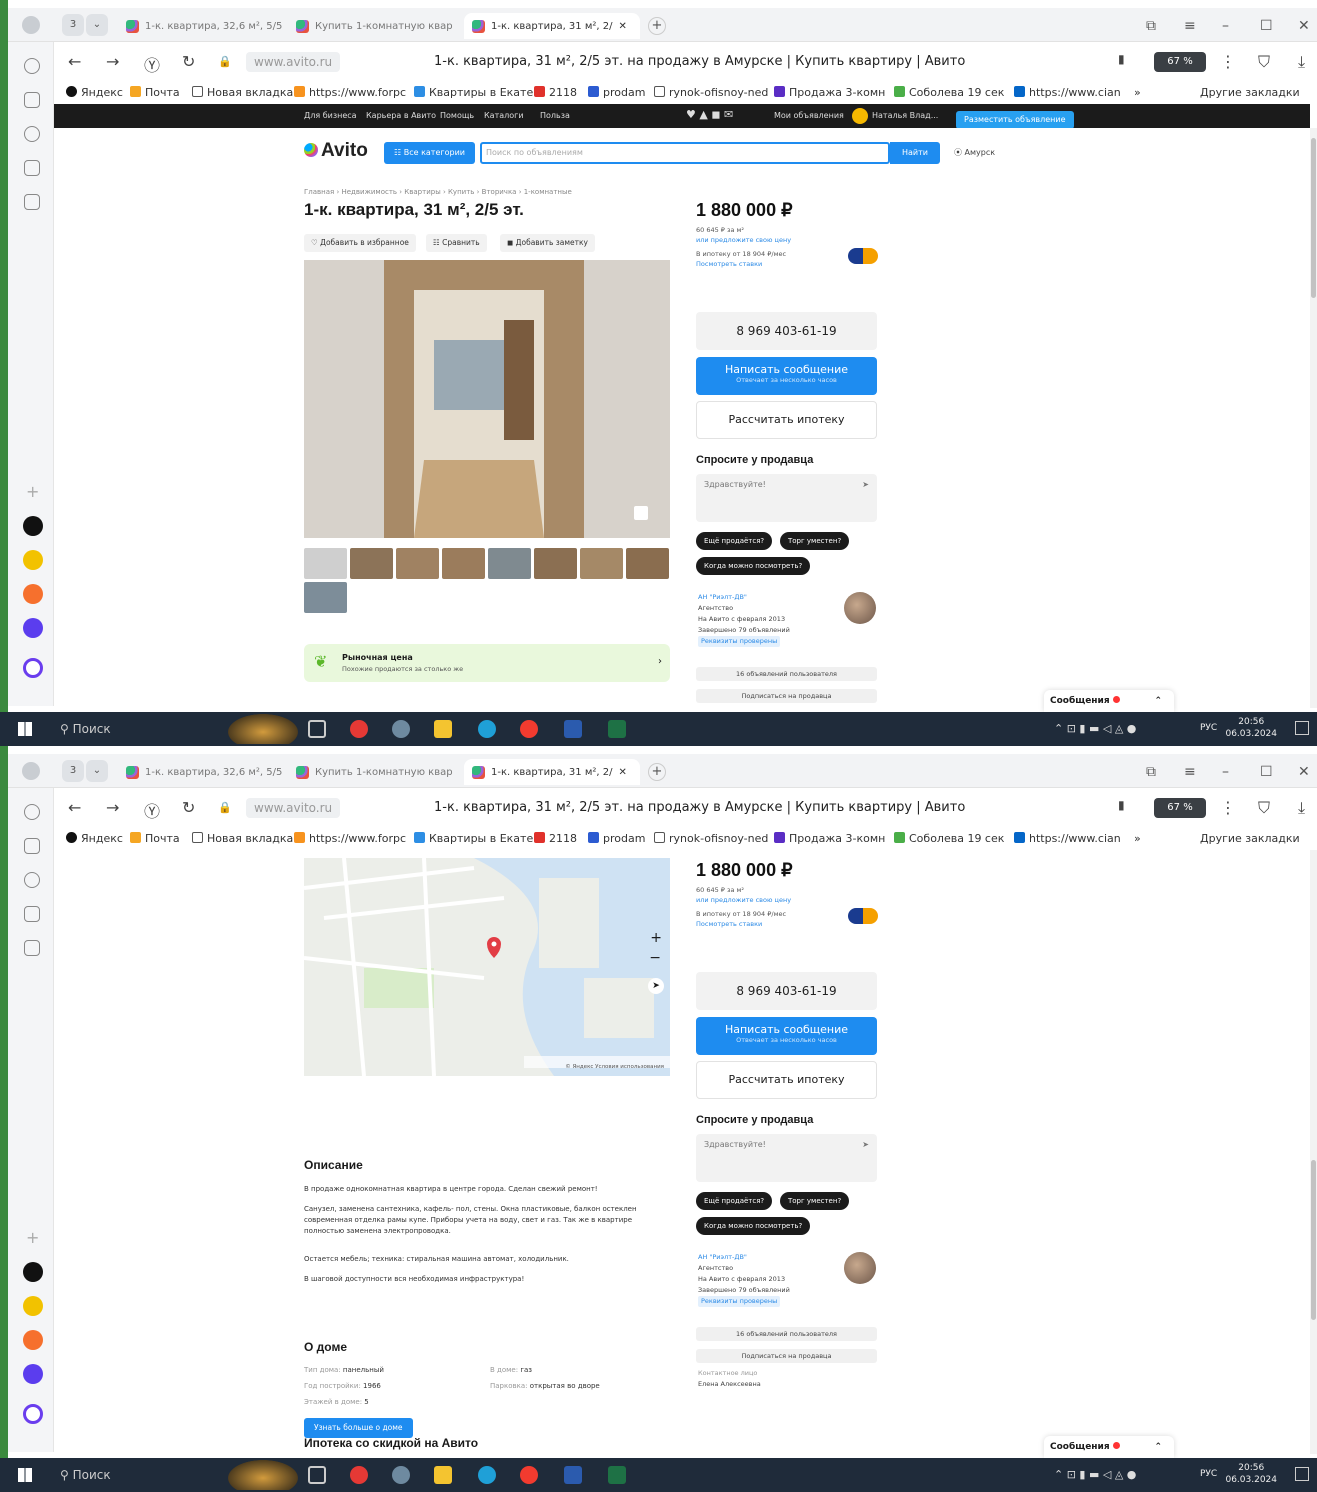 The height and width of the screenshot is (1492, 1317). I want to click on bookmark-item: https://www.cian, so click(1067, 92).